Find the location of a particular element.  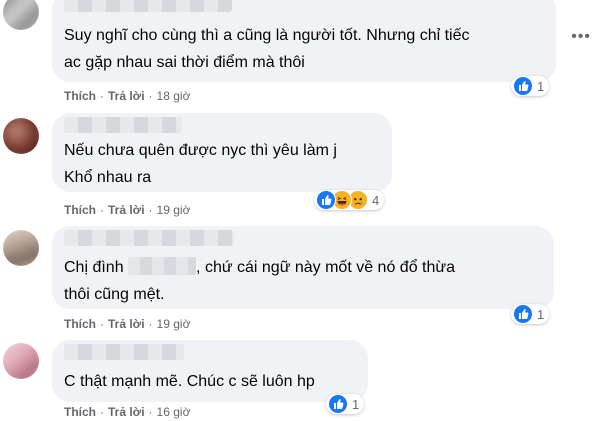

blurred-name is located at coordinates (162, 266).